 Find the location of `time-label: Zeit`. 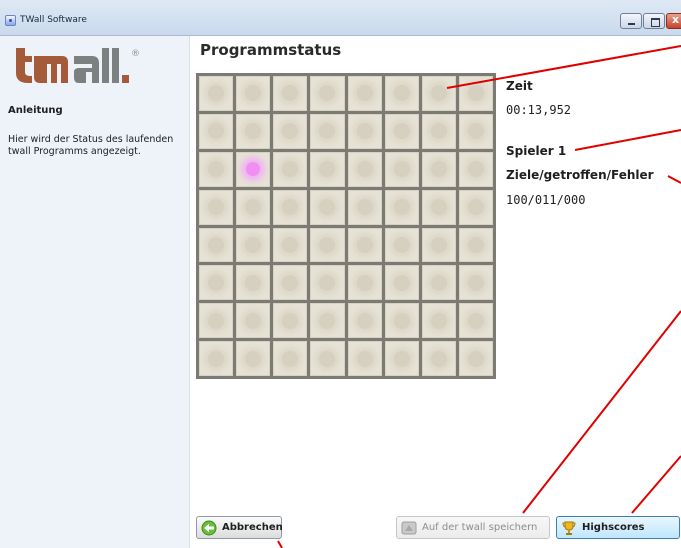

time-label: Zeit is located at coordinates (519, 86).